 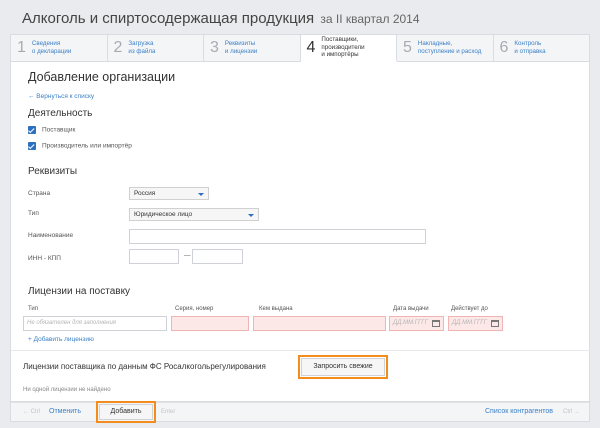 What do you see at coordinates (311, 47) in the screenshot?
I see `step-number: 4` at bounding box center [311, 47].